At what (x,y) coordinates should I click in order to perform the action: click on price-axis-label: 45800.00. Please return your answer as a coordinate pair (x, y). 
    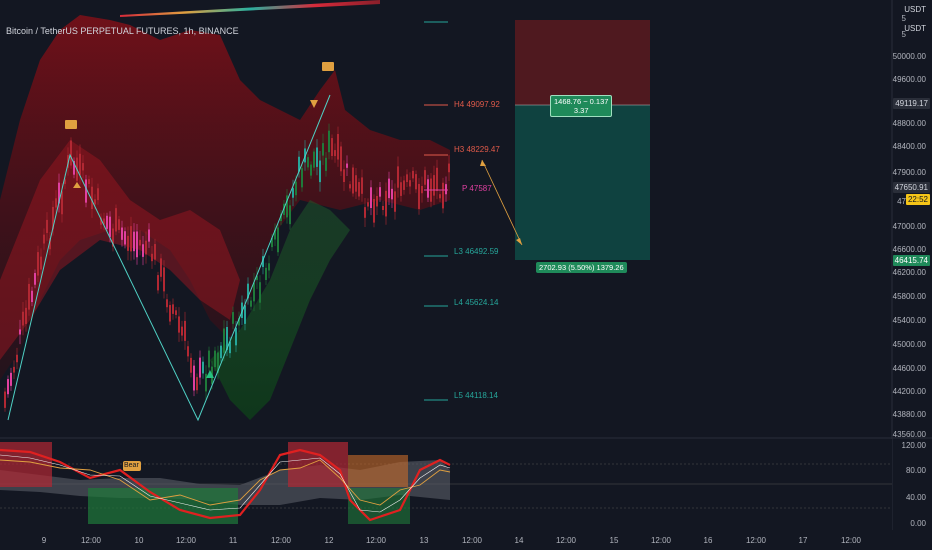
    Looking at the image, I should click on (909, 296).